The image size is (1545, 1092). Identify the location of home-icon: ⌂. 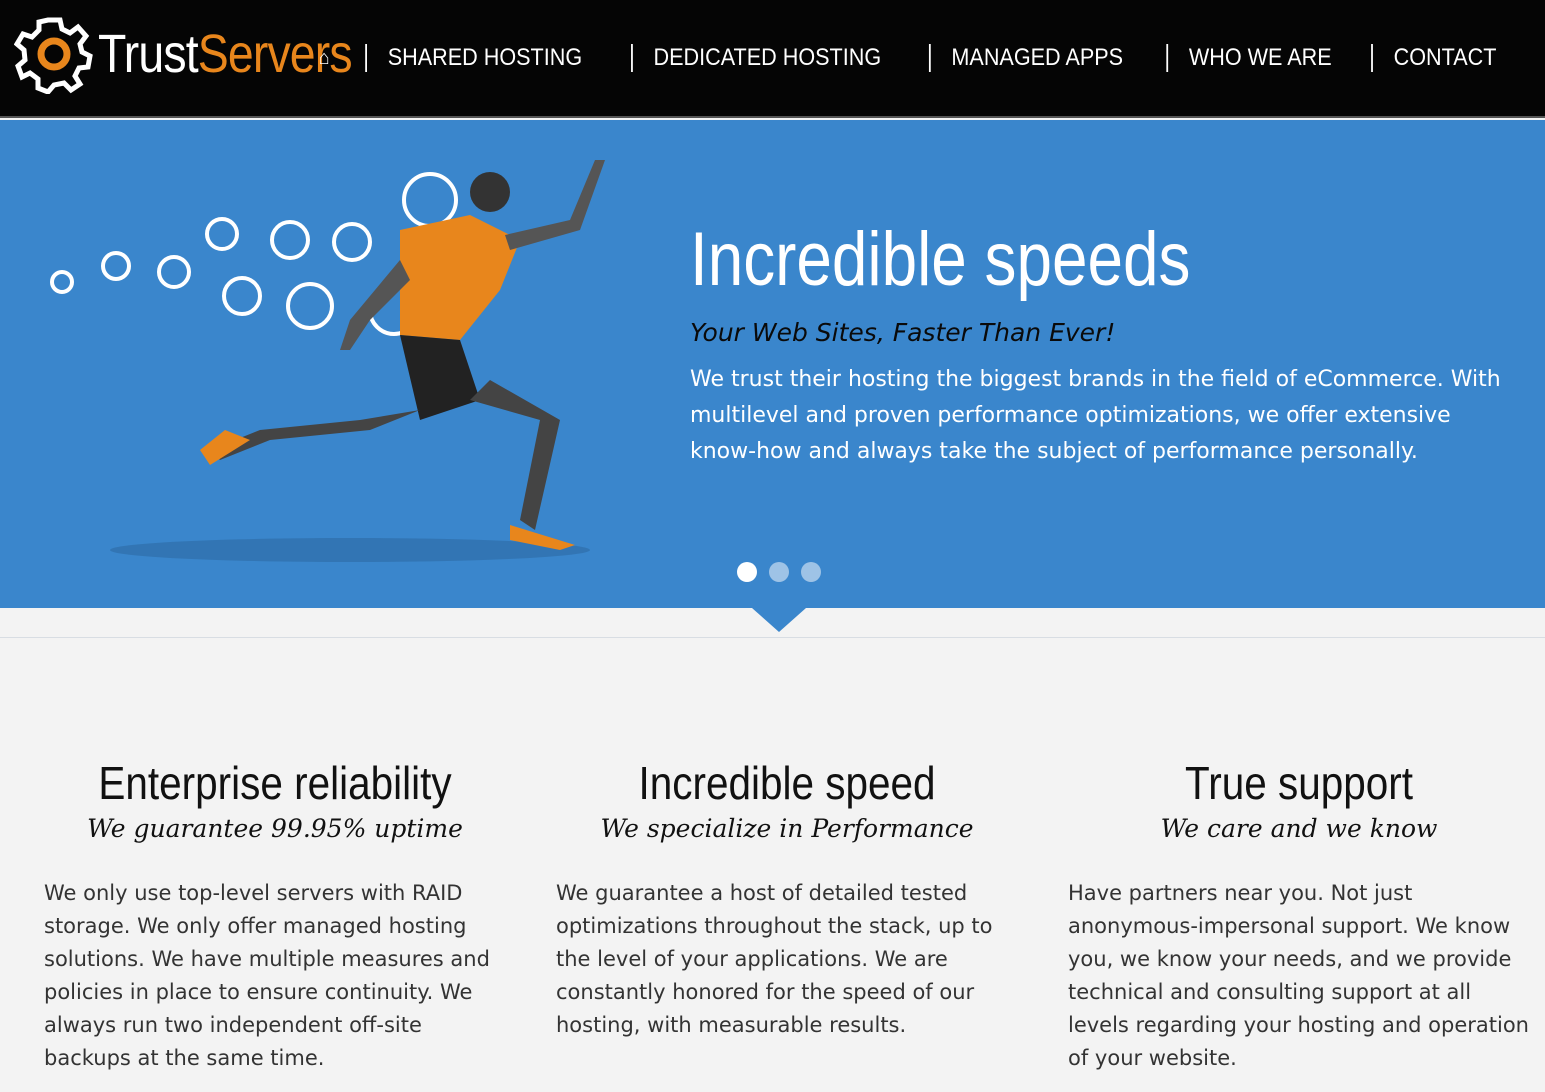
(324, 58).